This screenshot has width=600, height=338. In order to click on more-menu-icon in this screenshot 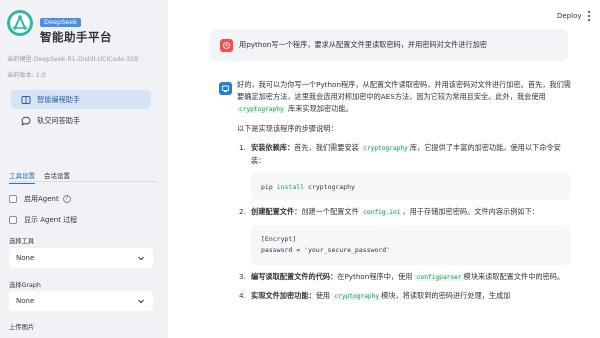, I will do `click(589, 16)`.